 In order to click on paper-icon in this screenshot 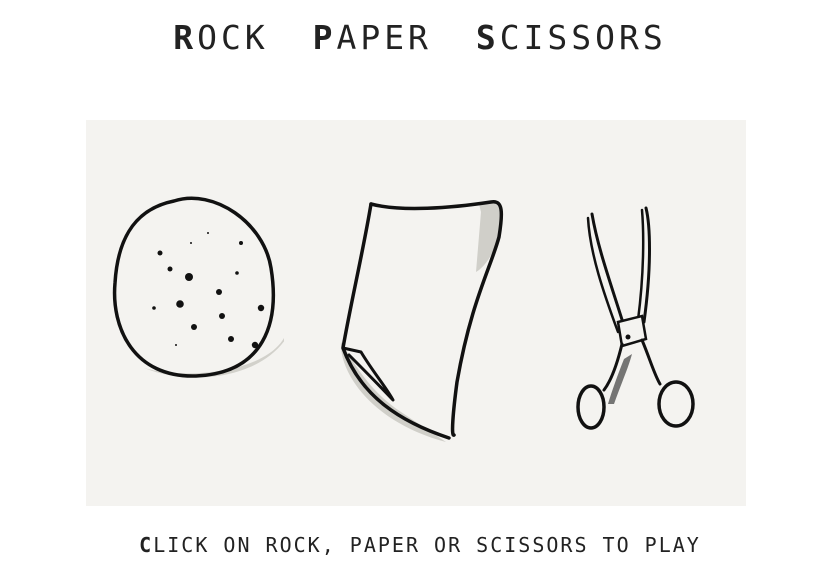, I will do `click(422, 321)`.